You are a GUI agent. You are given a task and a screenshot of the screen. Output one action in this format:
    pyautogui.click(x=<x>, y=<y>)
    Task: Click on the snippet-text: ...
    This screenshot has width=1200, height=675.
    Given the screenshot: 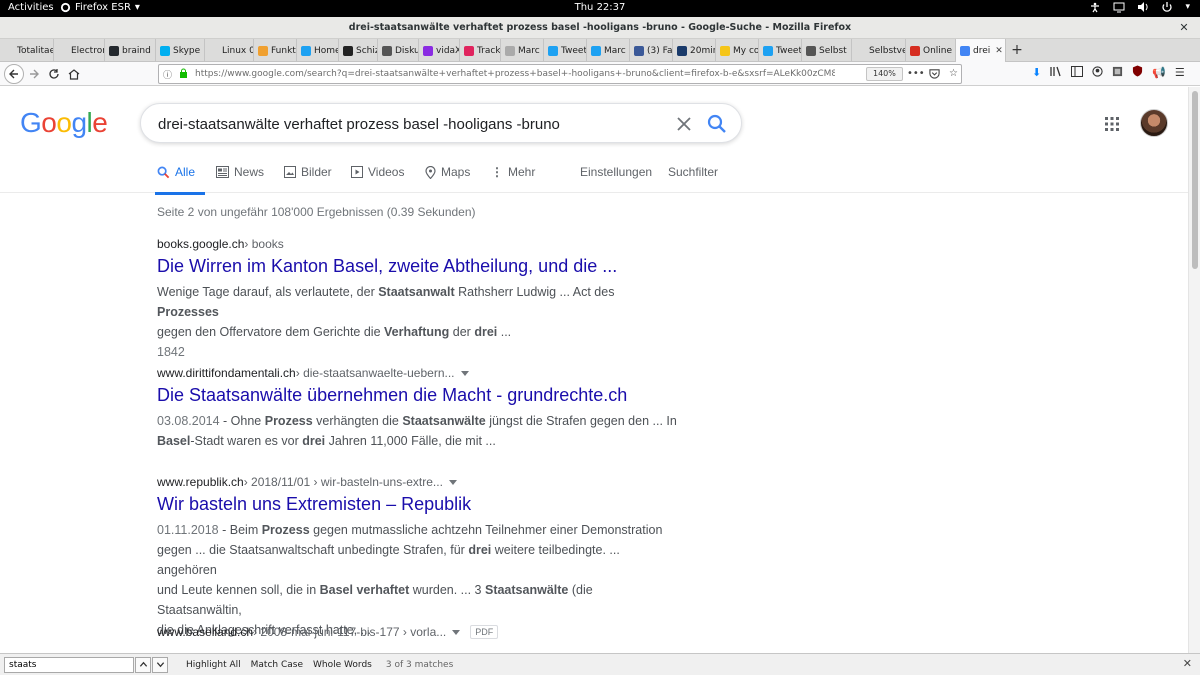 What is the action you would take?
    pyautogui.click(x=504, y=332)
    